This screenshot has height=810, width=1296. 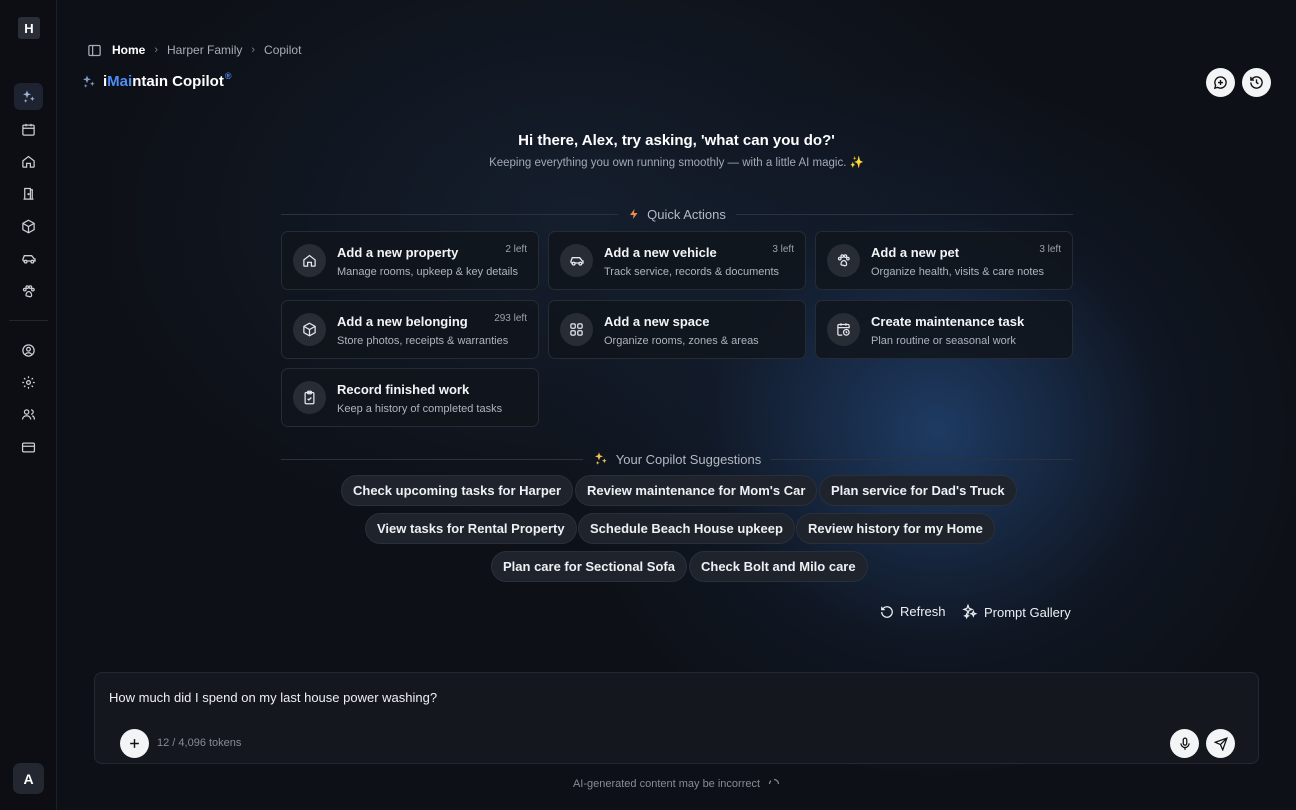 What do you see at coordinates (402, 321) in the screenshot?
I see `card-title: Add a new belonging` at bounding box center [402, 321].